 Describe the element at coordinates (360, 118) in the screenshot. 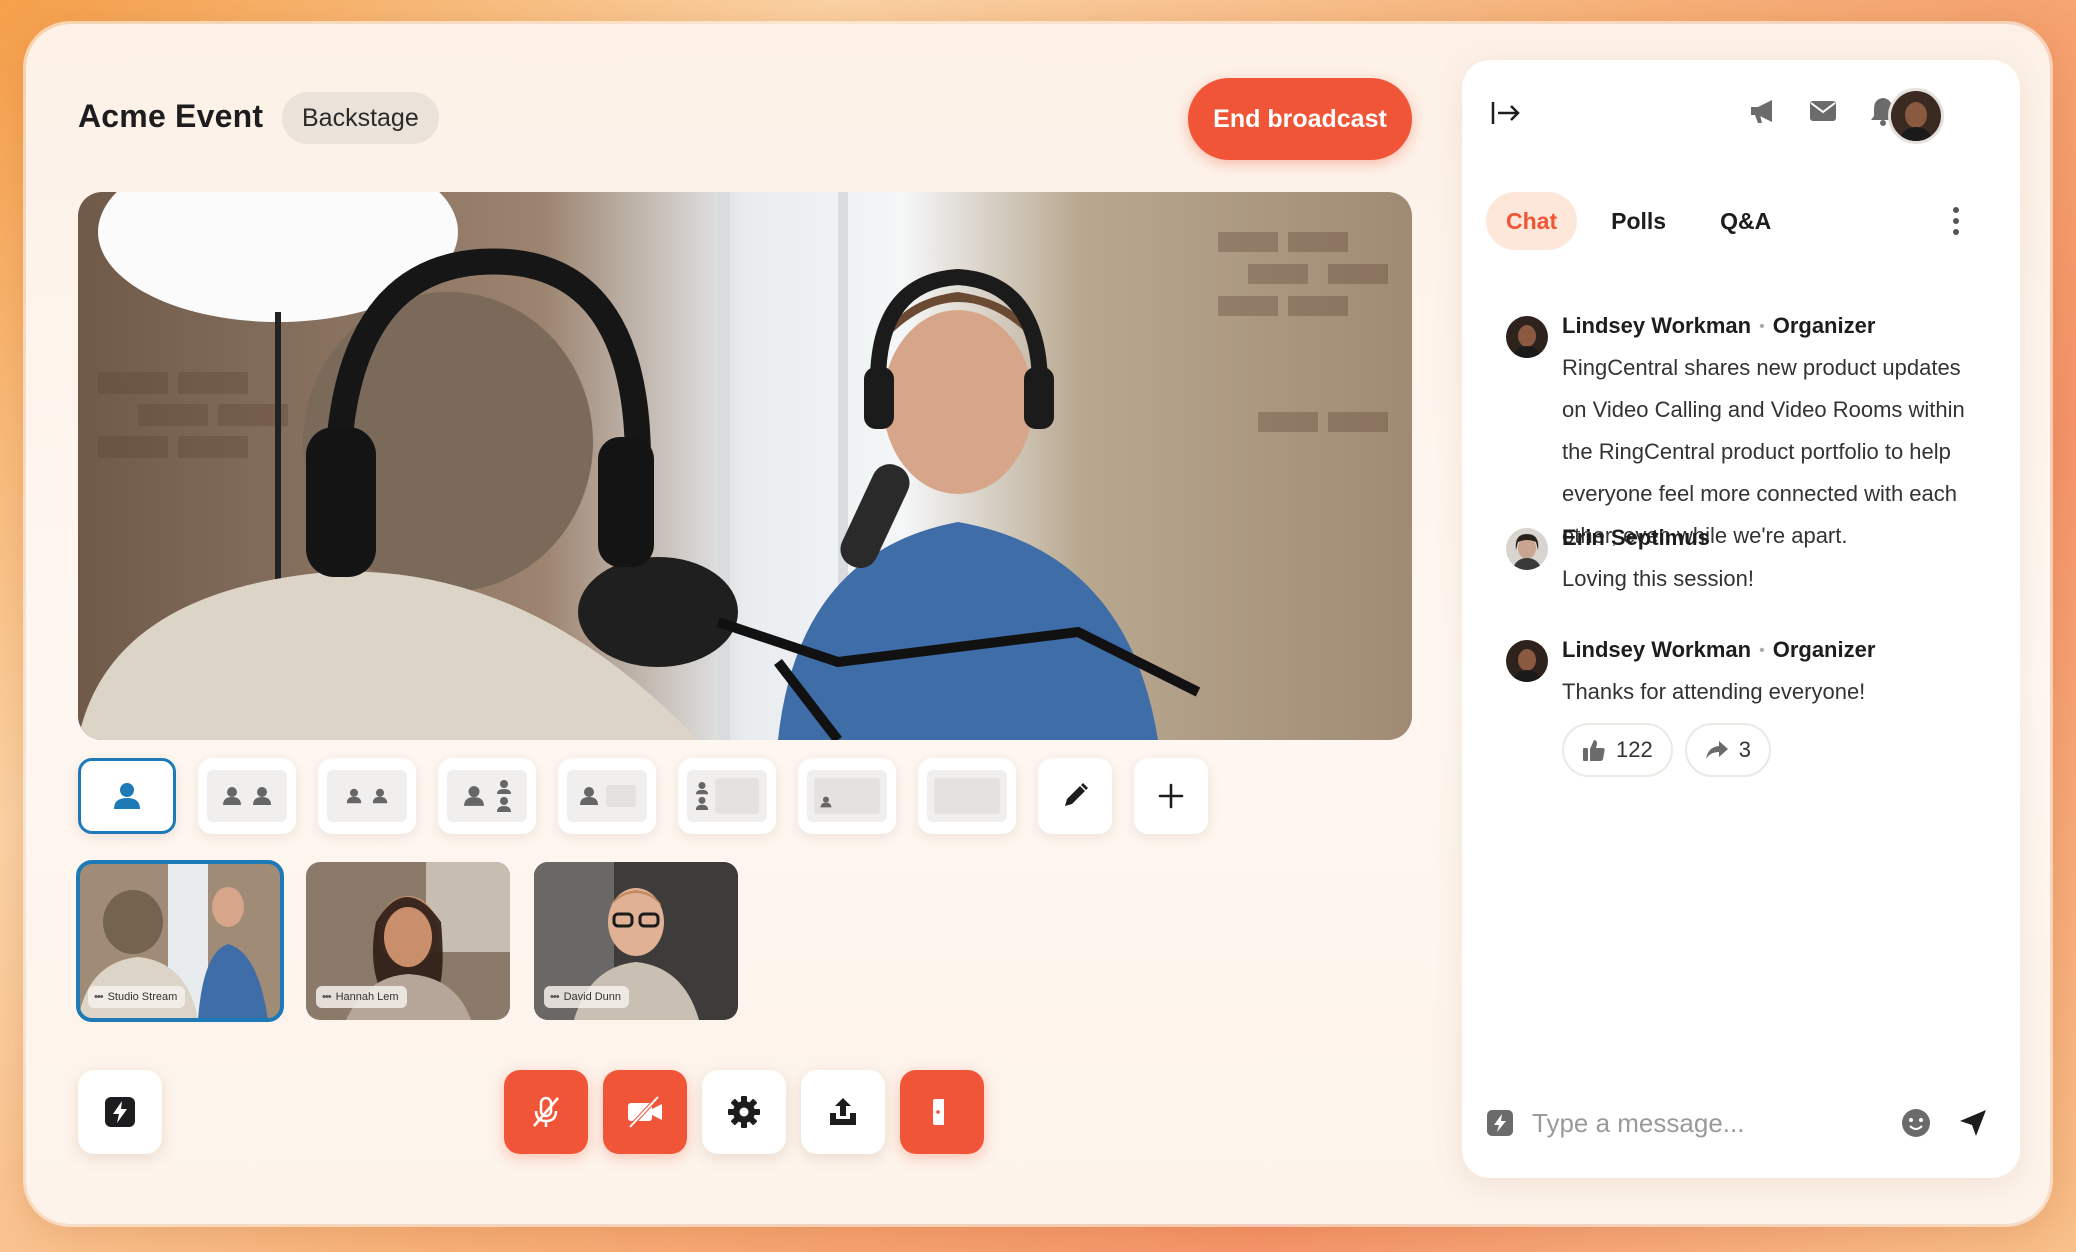

I see `backstage-badge: Backstage` at that location.